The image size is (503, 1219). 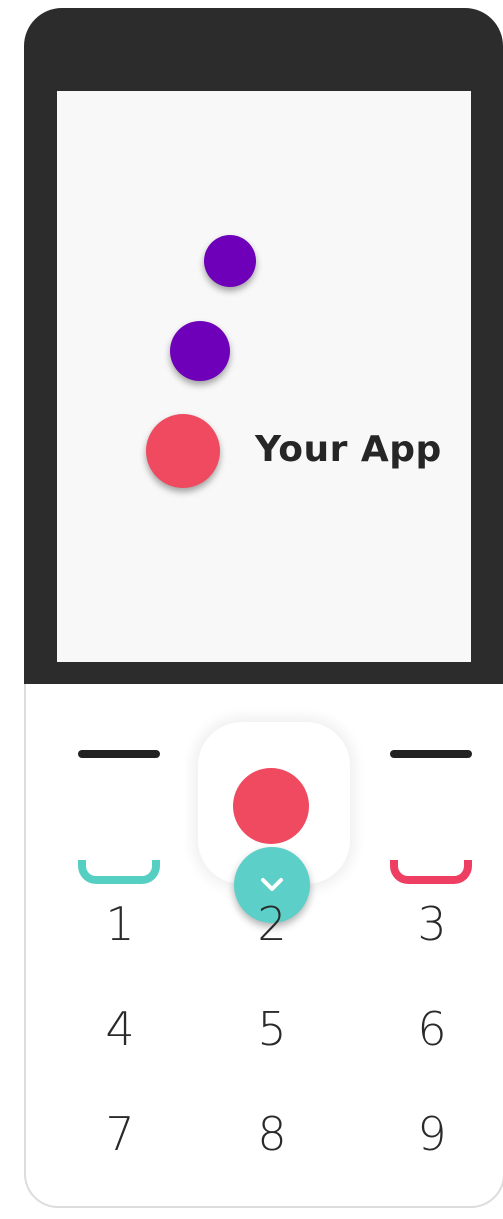 I want to click on select-button, so click(x=271, y=806).